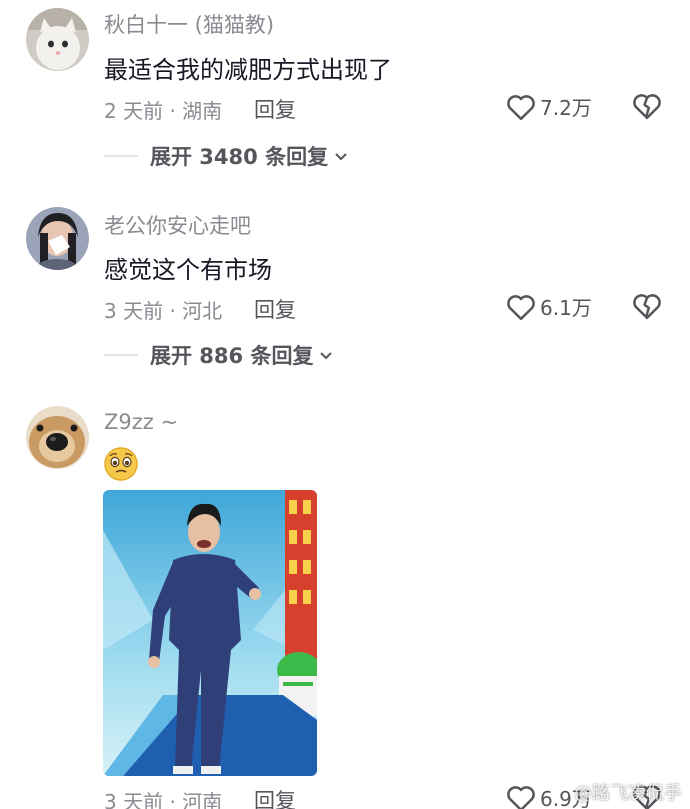 This screenshot has width=690, height=809. What do you see at coordinates (628, 793) in the screenshot?
I see `watermark: @路飞凑侃手` at bounding box center [628, 793].